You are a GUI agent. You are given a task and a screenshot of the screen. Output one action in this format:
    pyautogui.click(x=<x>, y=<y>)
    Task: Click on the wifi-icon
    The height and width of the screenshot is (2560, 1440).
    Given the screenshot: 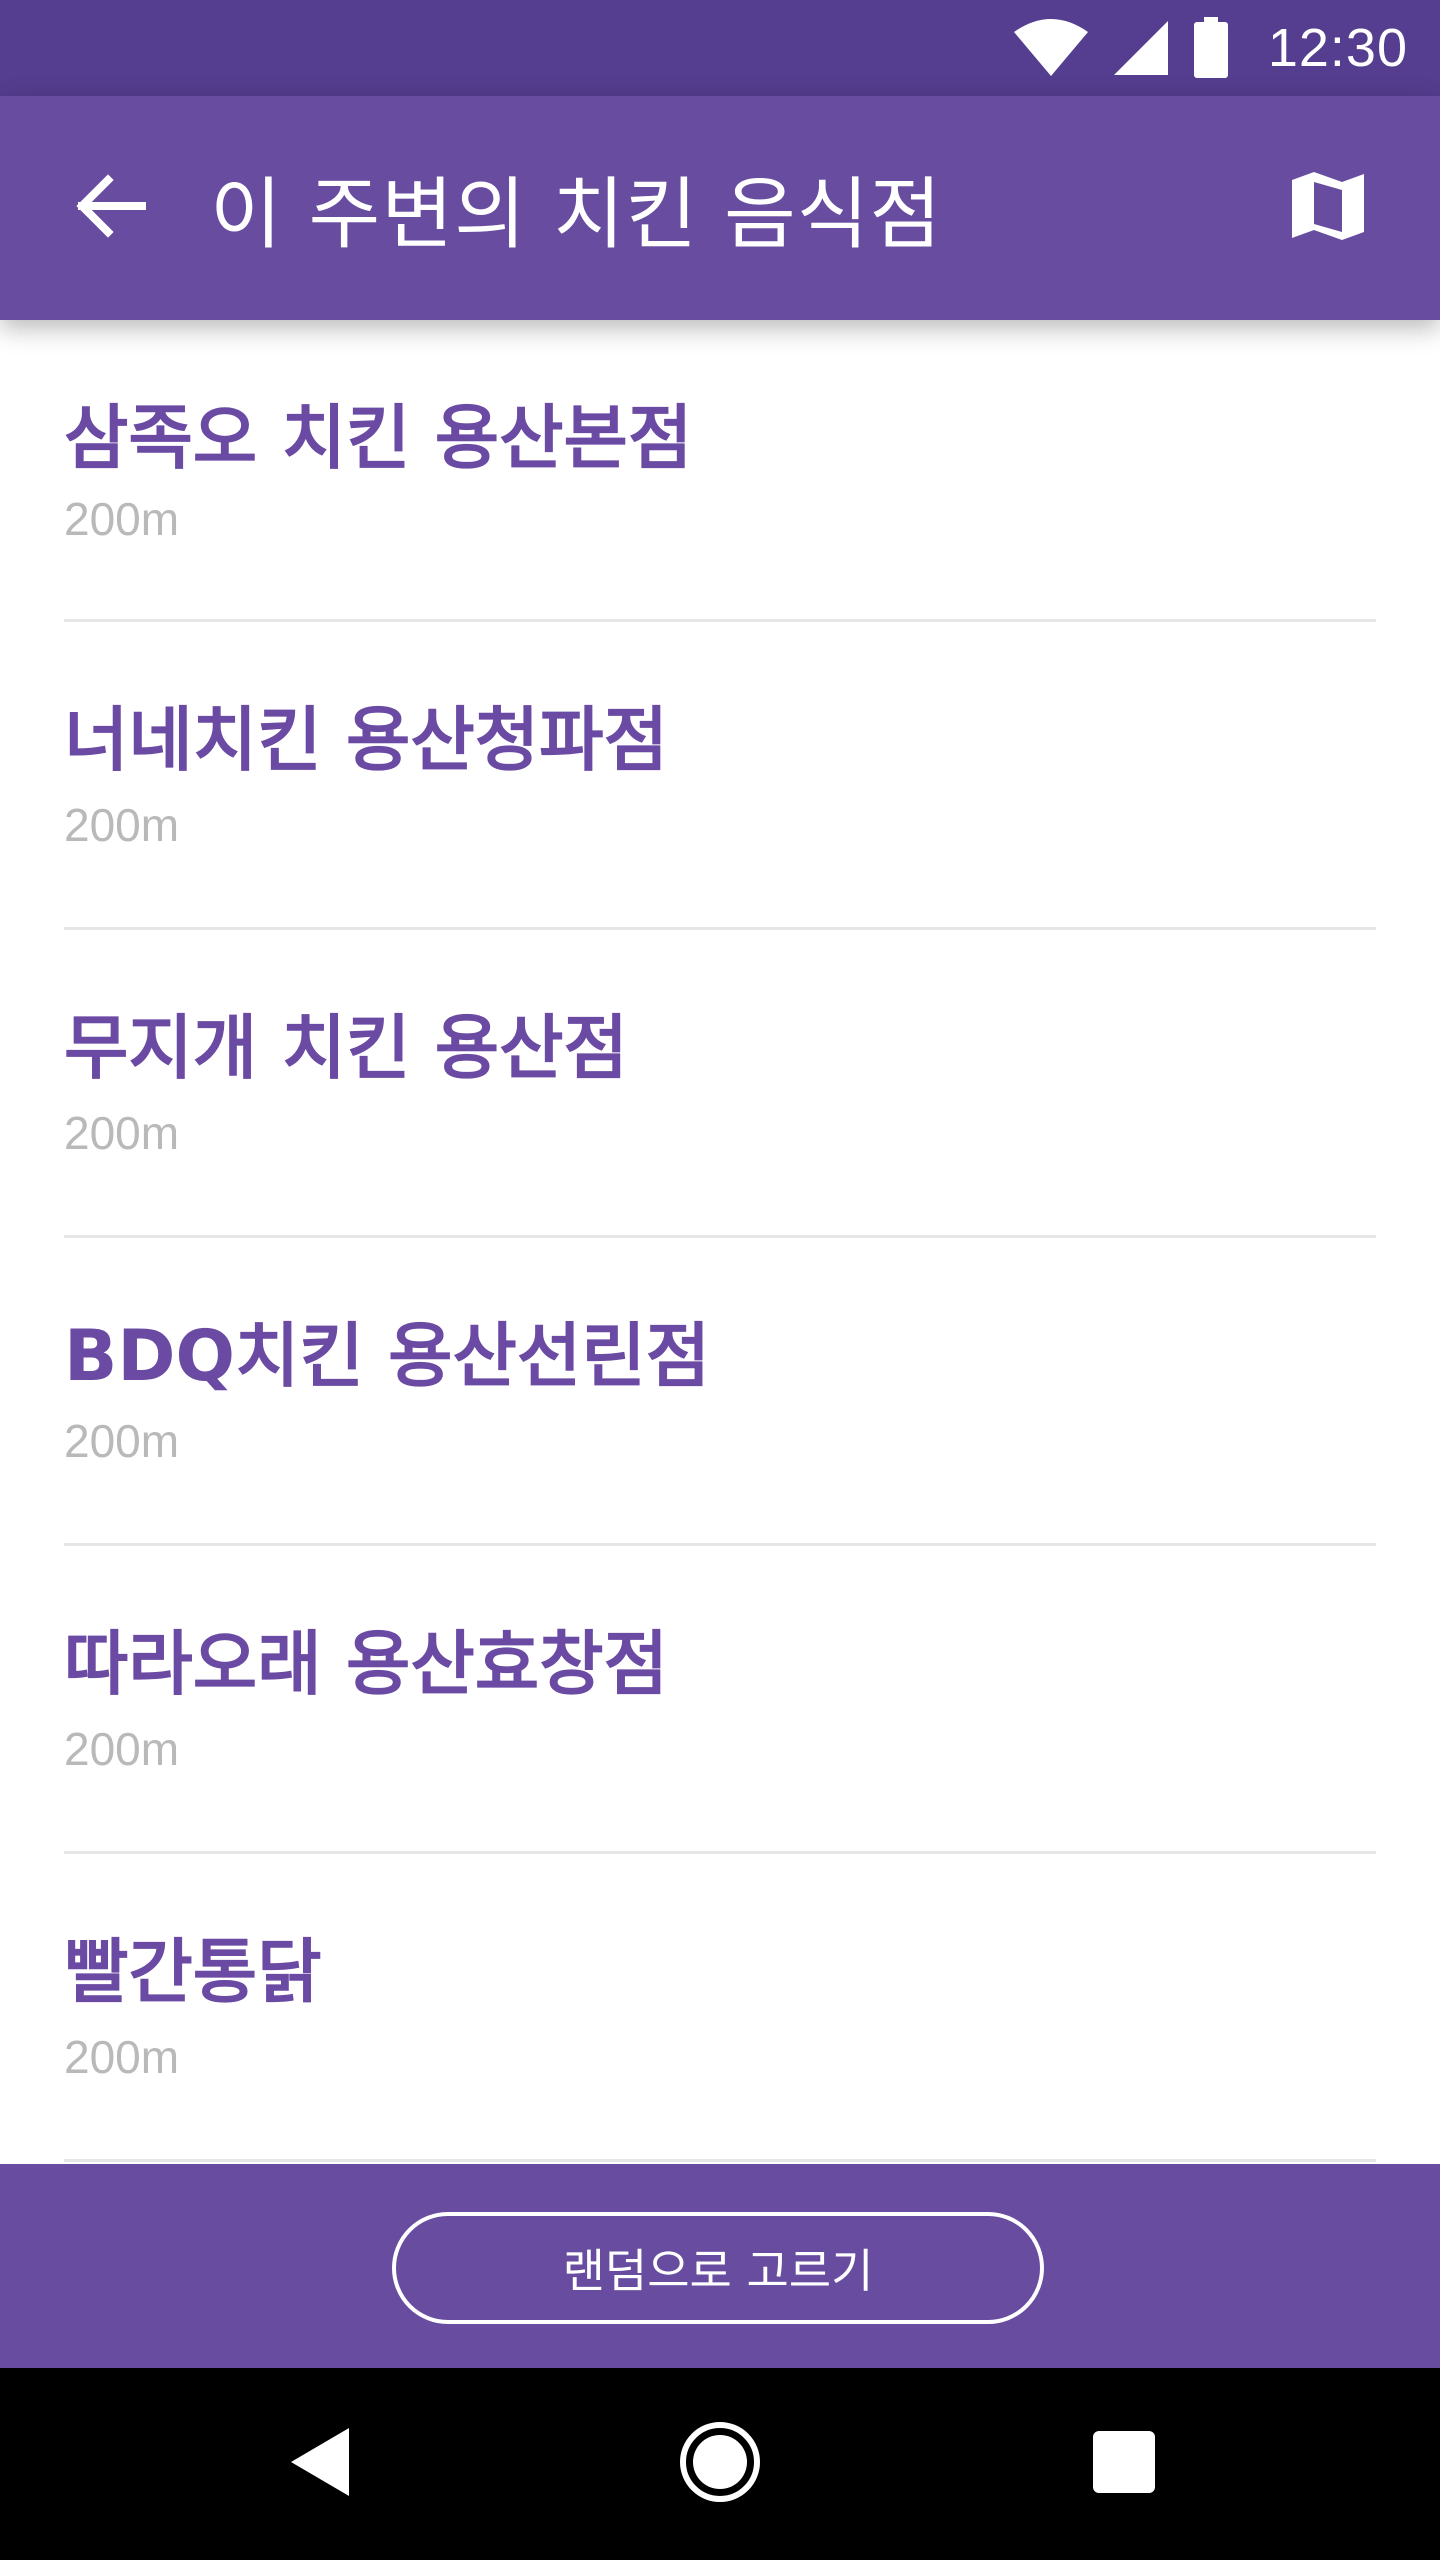 What is the action you would take?
    pyautogui.click(x=1051, y=48)
    